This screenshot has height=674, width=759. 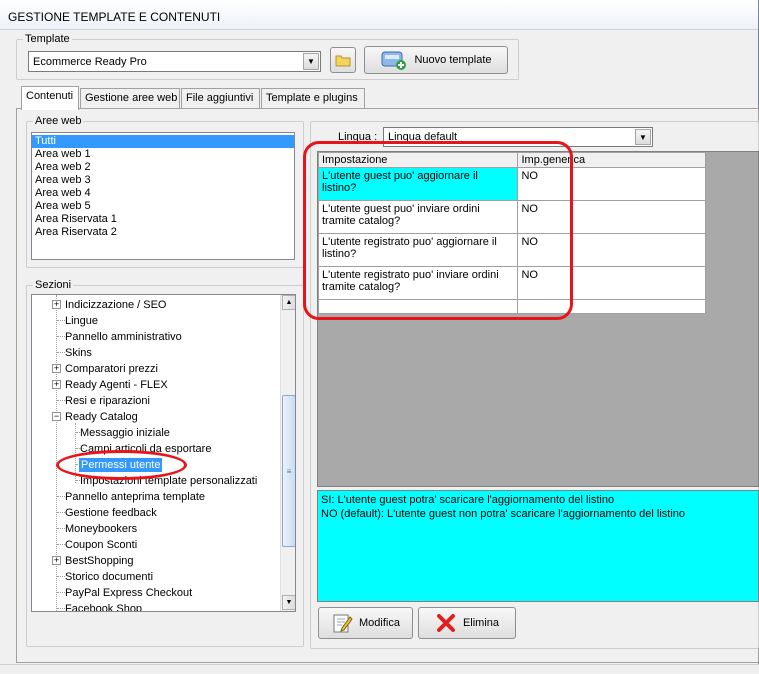 I want to click on tree-item: Pannello amministrativo, so click(x=123, y=337).